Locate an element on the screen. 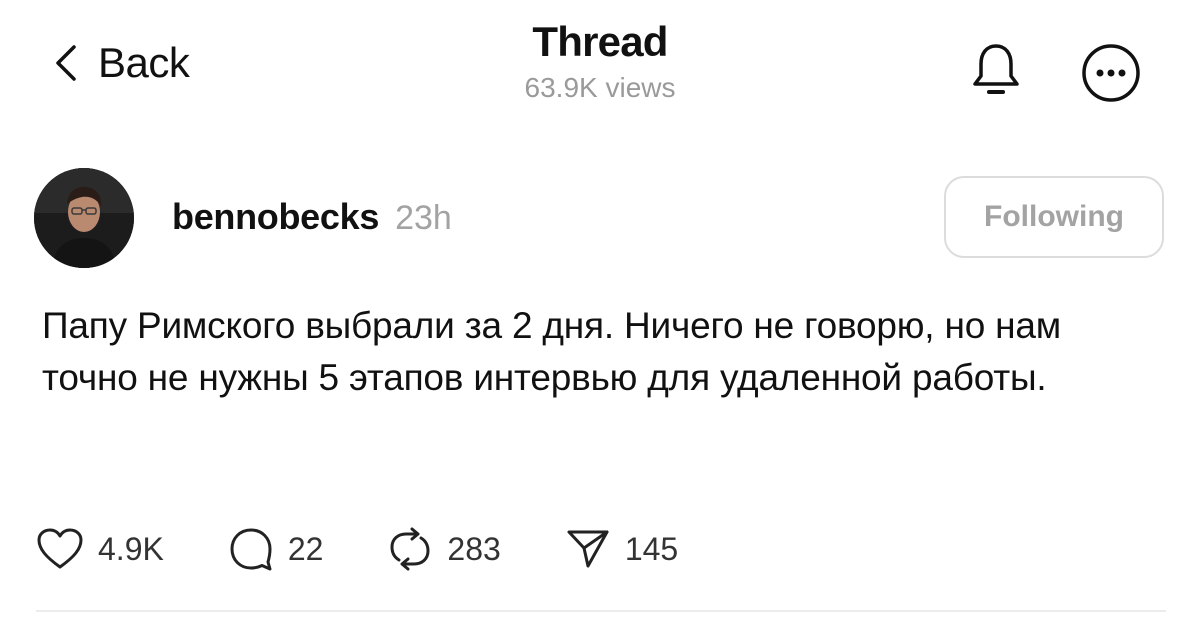  view-count: 63.9K views is located at coordinates (600, 87).